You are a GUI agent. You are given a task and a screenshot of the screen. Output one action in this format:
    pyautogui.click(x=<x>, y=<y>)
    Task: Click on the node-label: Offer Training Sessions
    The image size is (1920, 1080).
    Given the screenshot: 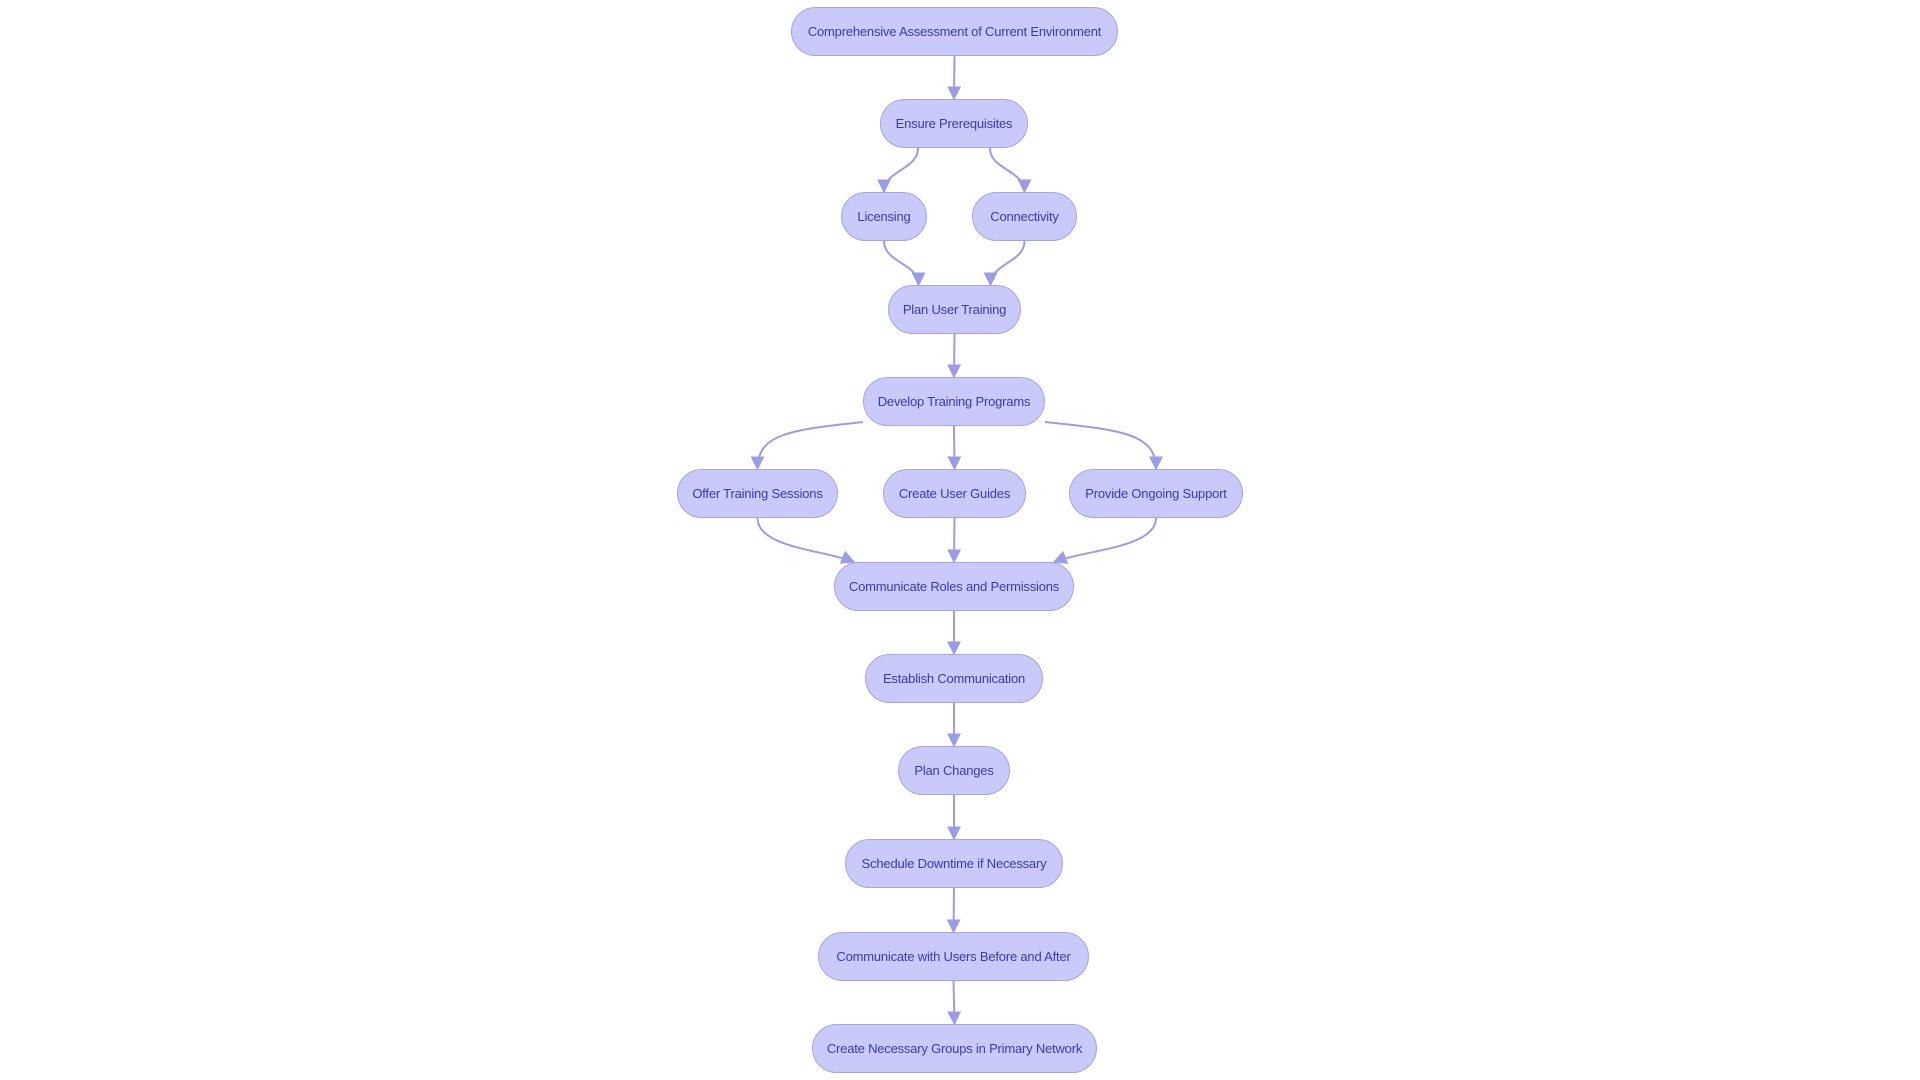 What is the action you would take?
    pyautogui.click(x=757, y=493)
    